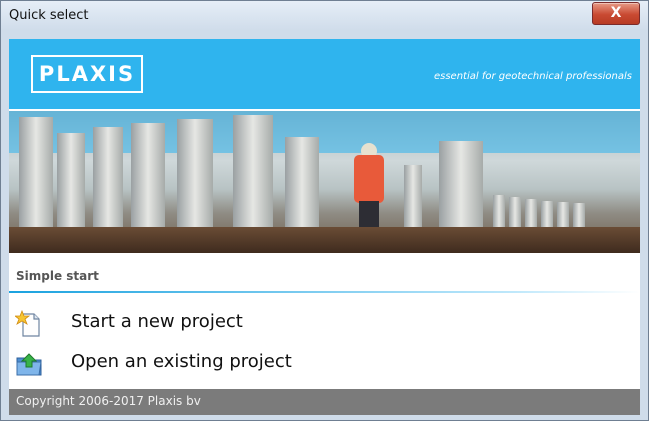 The image size is (649, 421). I want to click on plaxis-logo: PLAXIS, so click(87, 74).